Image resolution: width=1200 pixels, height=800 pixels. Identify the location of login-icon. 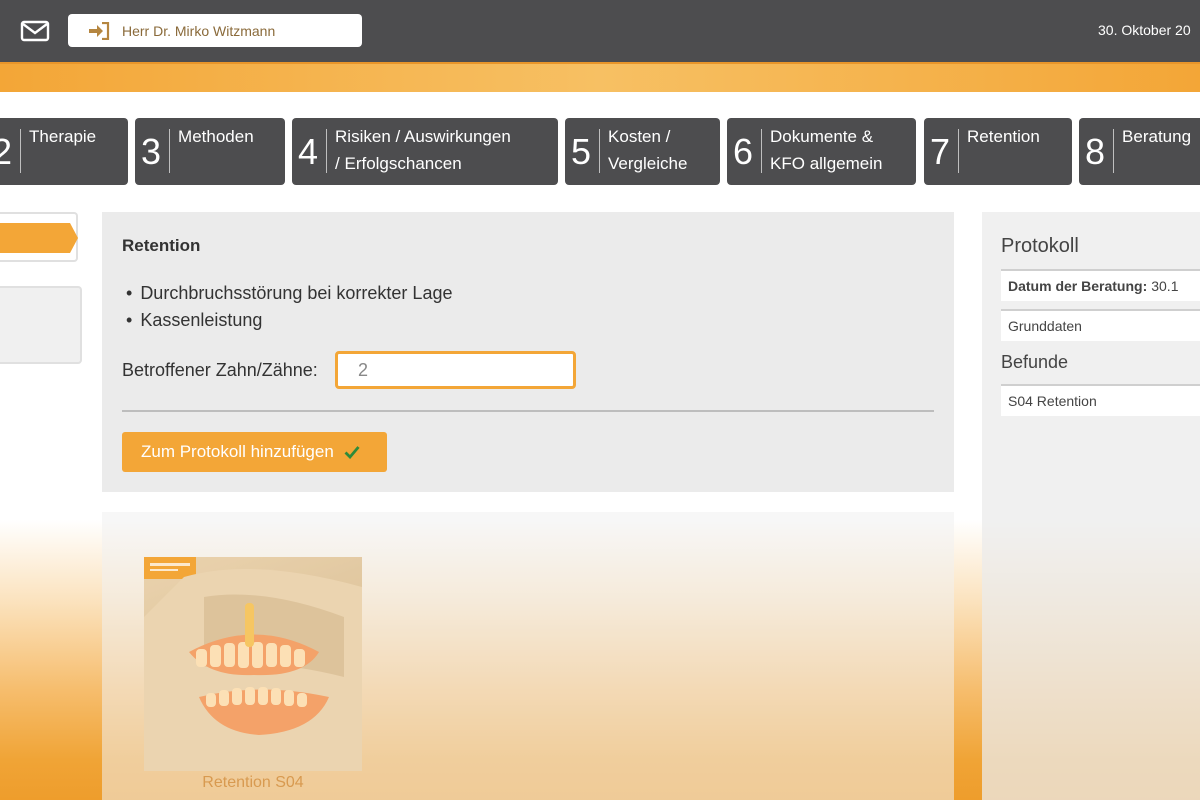
(99, 30).